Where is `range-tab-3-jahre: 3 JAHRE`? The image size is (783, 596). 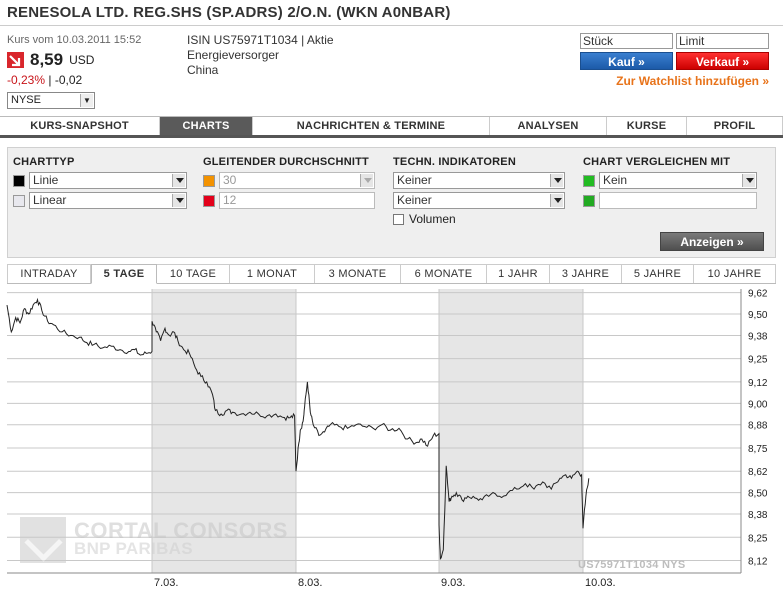 range-tab-3-jahre: 3 JAHRE is located at coordinates (586, 273).